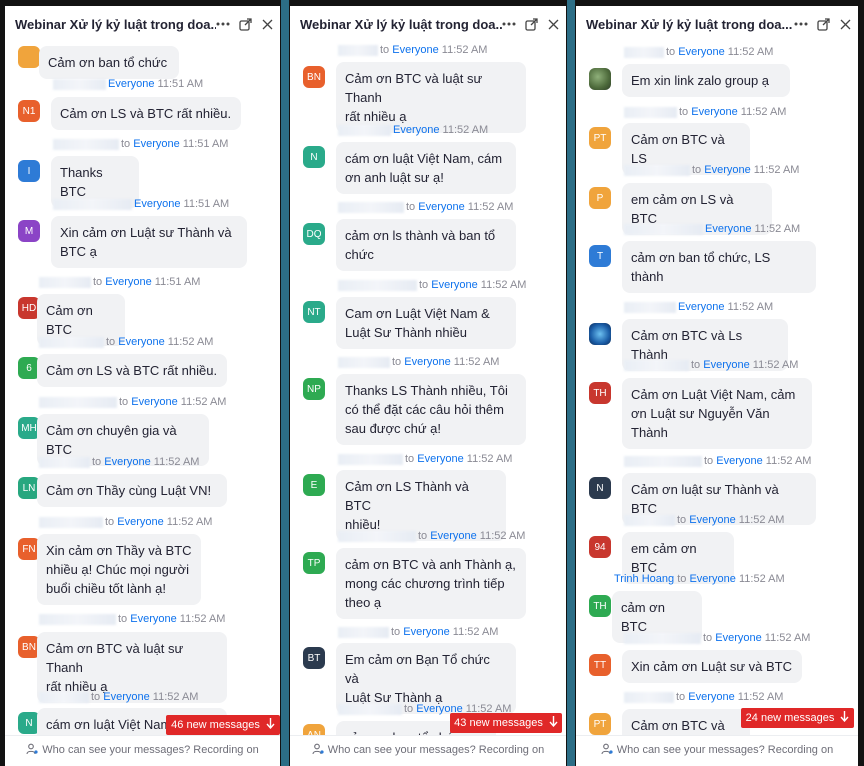 This screenshot has width=864, height=766. I want to click on new-messages-button: 43 new messages, so click(506, 723).